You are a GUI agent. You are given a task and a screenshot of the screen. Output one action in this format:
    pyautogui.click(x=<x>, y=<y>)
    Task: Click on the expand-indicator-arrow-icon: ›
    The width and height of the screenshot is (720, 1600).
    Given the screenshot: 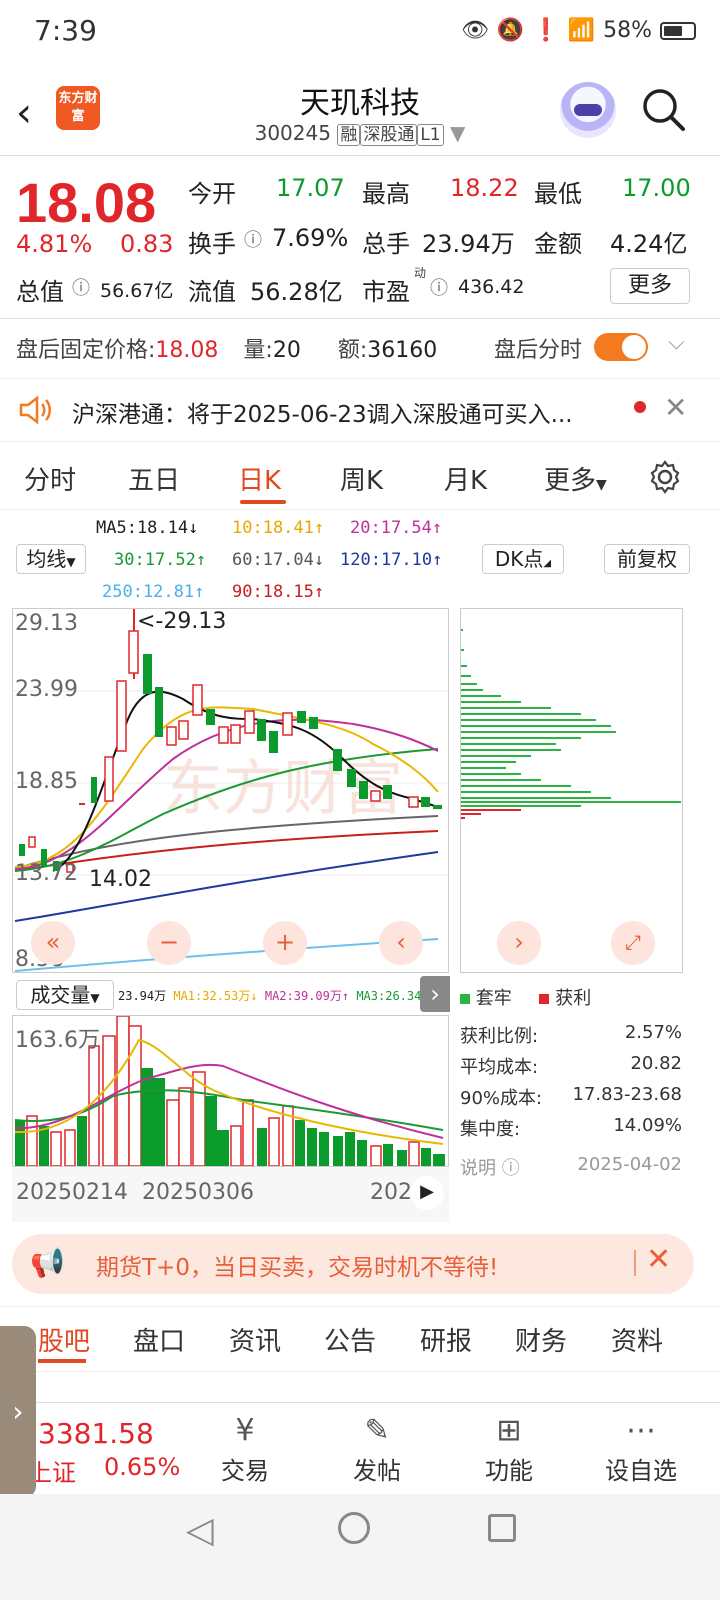 What is the action you would take?
    pyautogui.click(x=435, y=994)
    